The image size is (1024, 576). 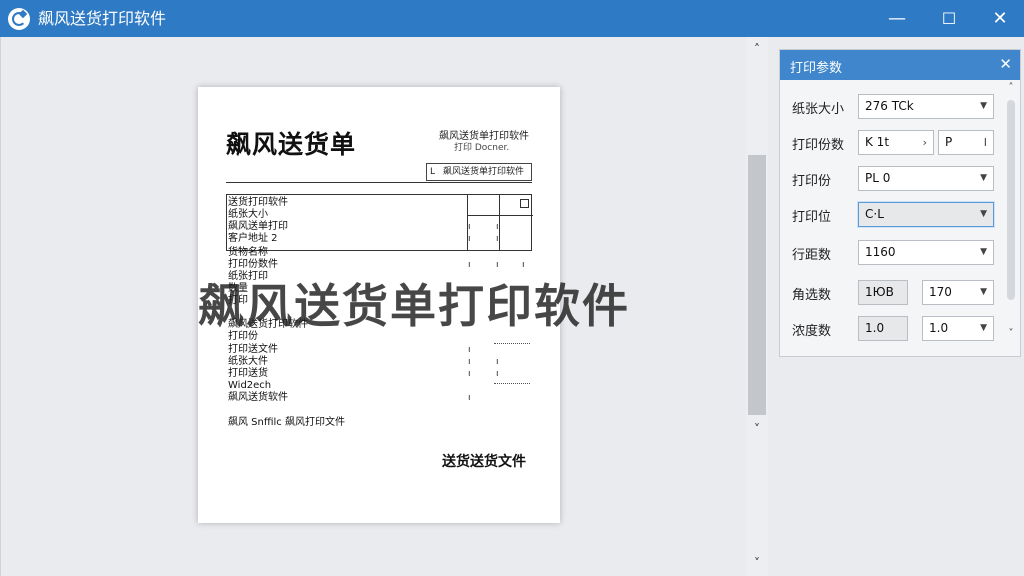 What do you see at coordinates (949, 142) in the screenshot?
I see `input-value: P` at bounding box center [949, 142].